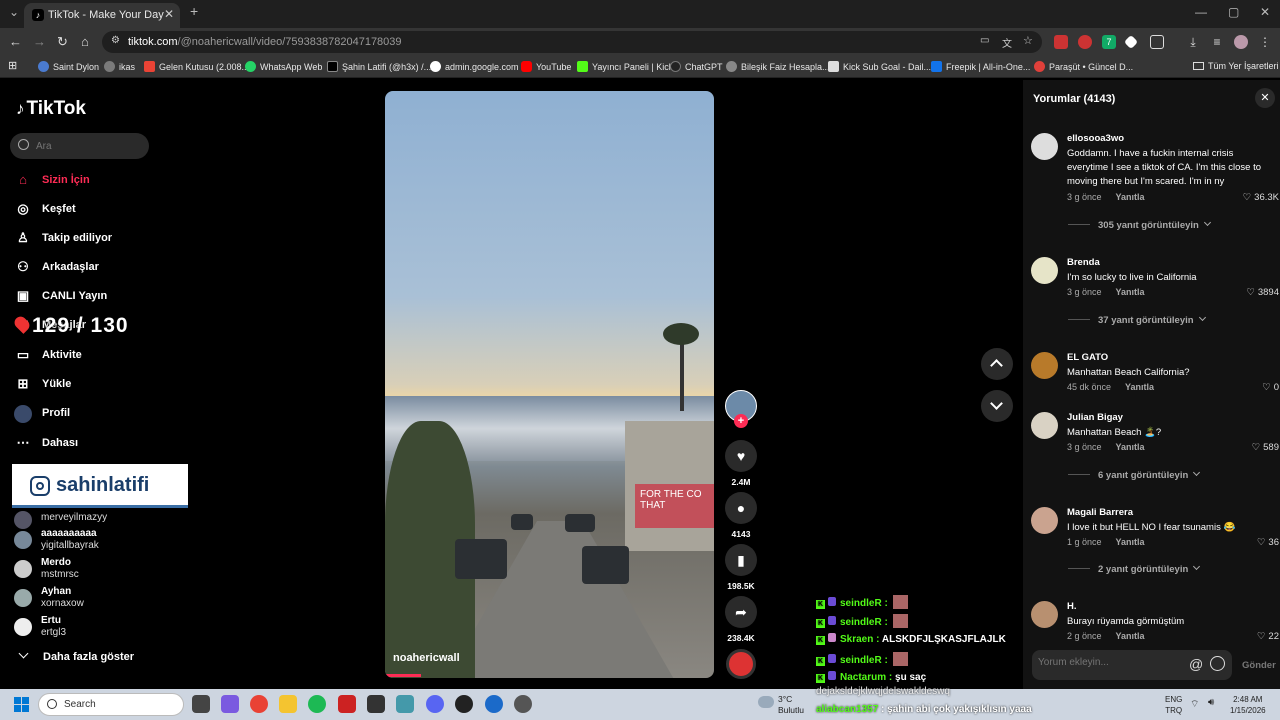  Describe the element at coordinates (62, 42) in the screenshot. I see `reload-icon: ↻` at that location.